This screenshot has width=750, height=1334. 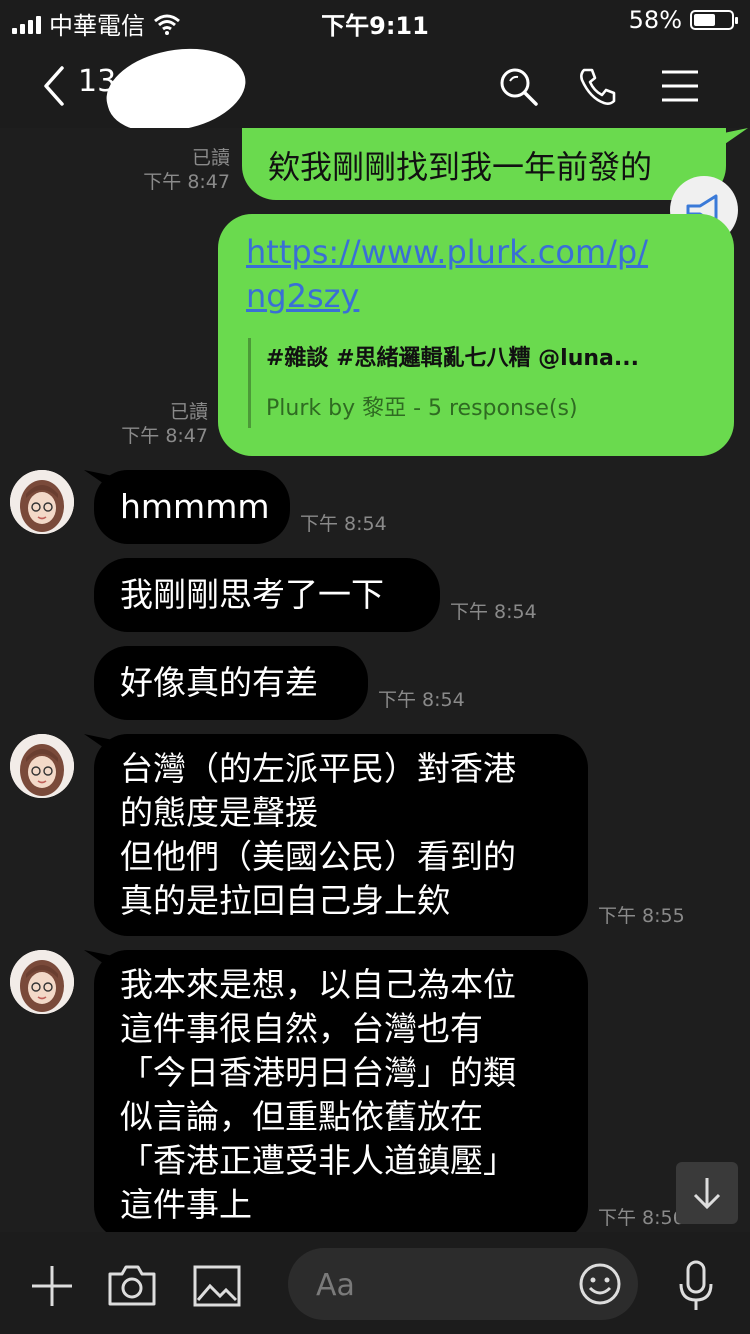 What do you see at coordinates (641, 916) in the screenshot?
I see `message-time: 下午 8:55` at bounding box center [641, 916].